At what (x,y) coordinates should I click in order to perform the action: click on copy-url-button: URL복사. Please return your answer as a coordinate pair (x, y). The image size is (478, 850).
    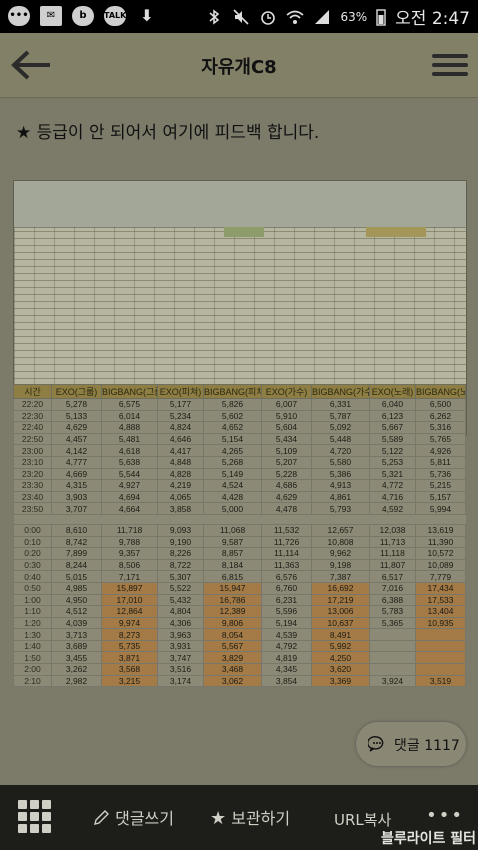
    Looking at the image, I should click on (362, 819).